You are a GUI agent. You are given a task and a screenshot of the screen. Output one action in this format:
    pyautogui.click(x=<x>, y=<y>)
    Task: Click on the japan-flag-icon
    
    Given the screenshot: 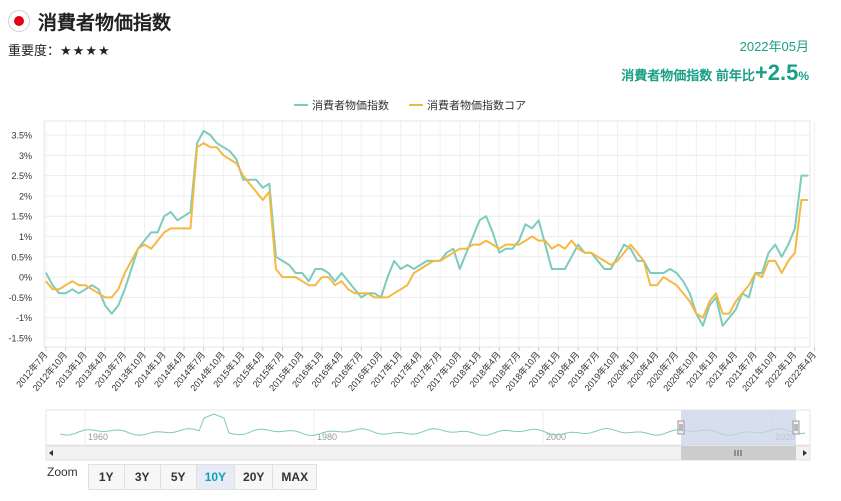 What is the action you would take?
    pyautogui.click(x=19, y=21)
    